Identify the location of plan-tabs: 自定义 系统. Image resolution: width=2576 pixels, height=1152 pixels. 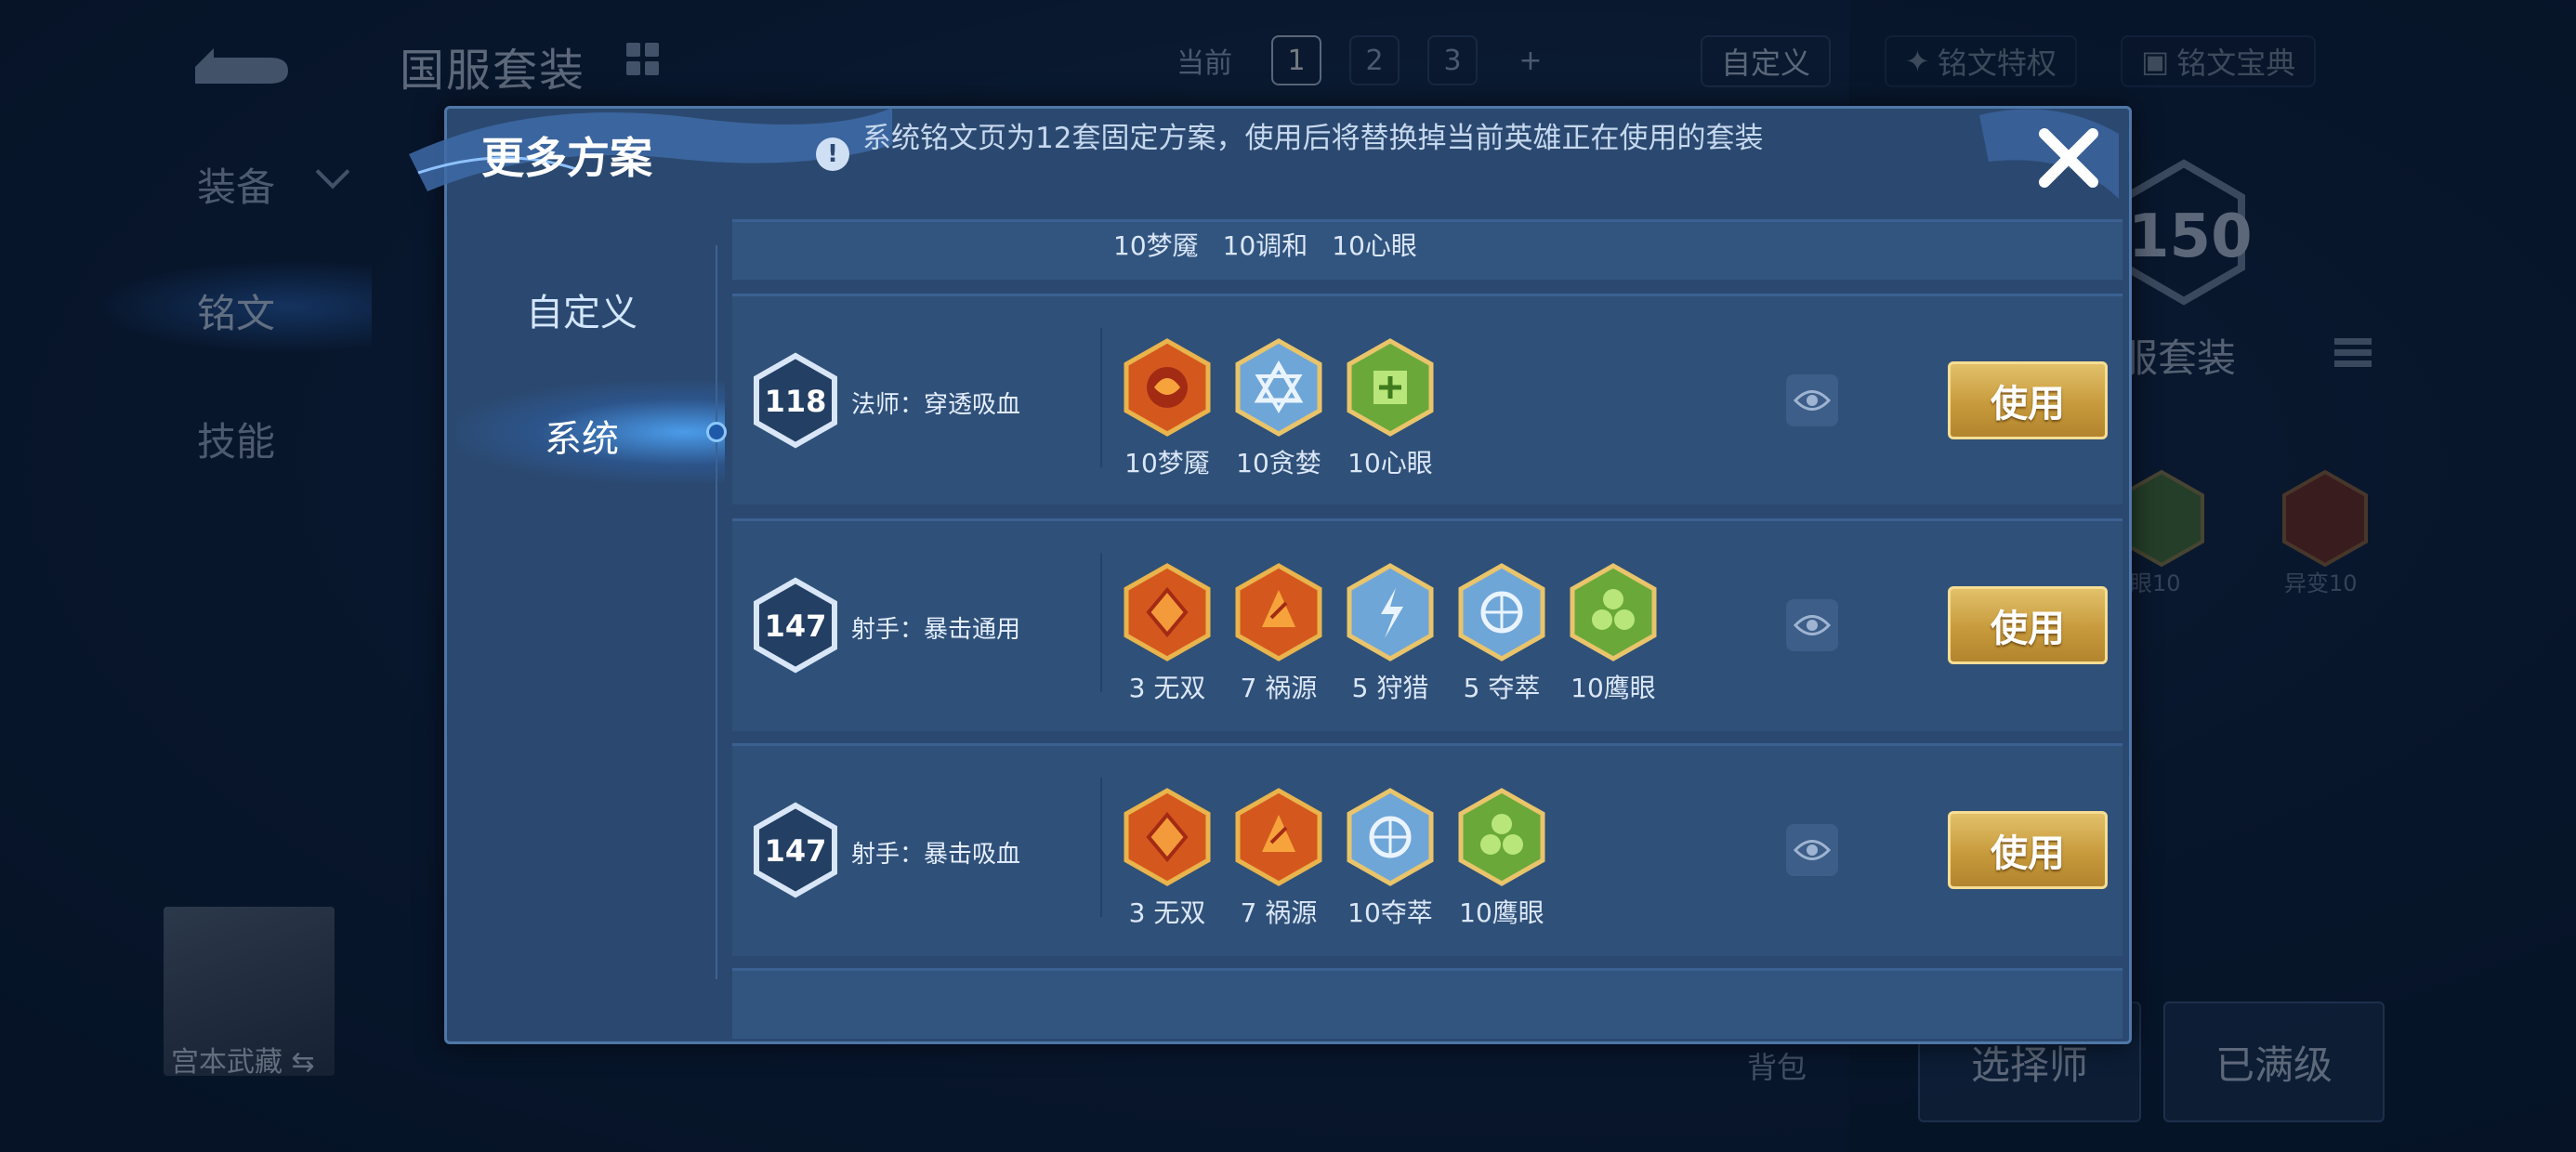
(581, 629).